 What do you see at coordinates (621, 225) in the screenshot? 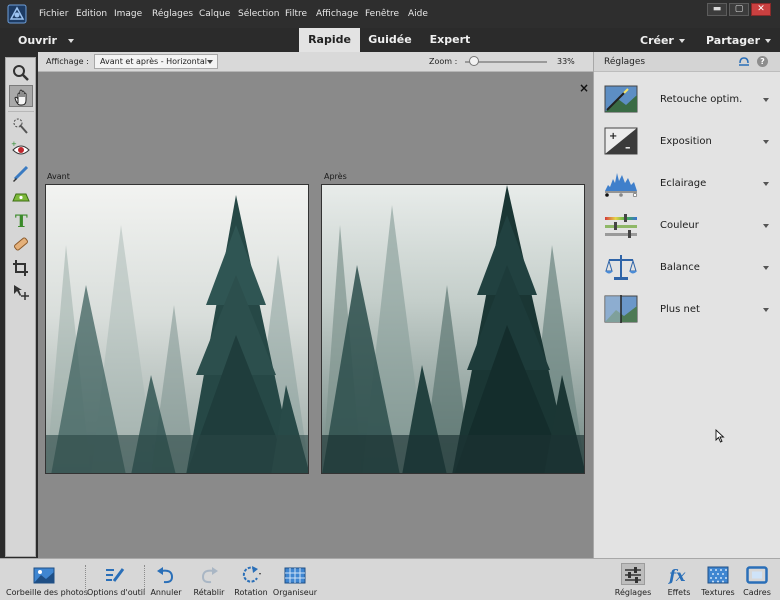
I see `color-sliders-icon` at bounding box center [621, 225].